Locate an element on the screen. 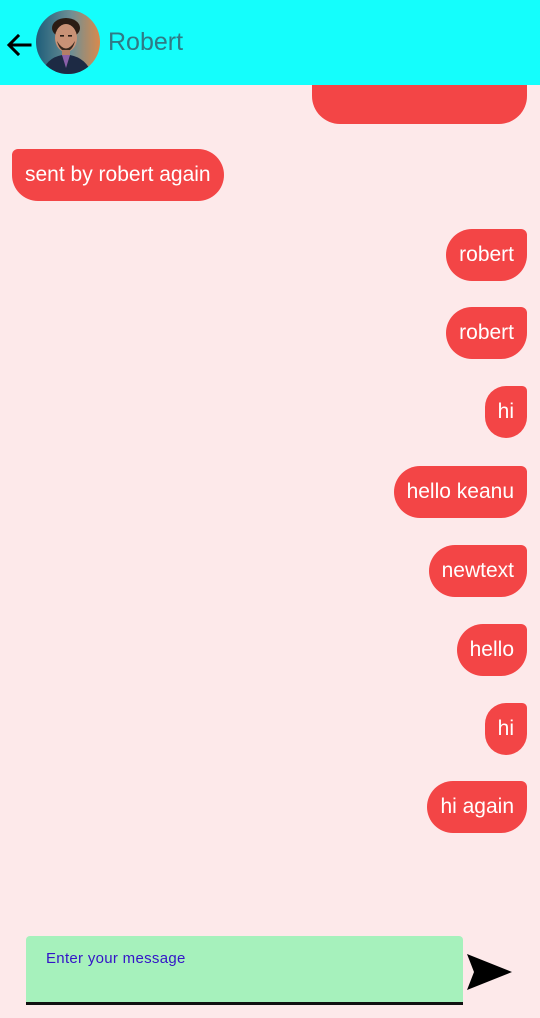 Image resolution: width=540 pixels, height=1018 pixels. avatar-image is located at coordinates (68, 42).